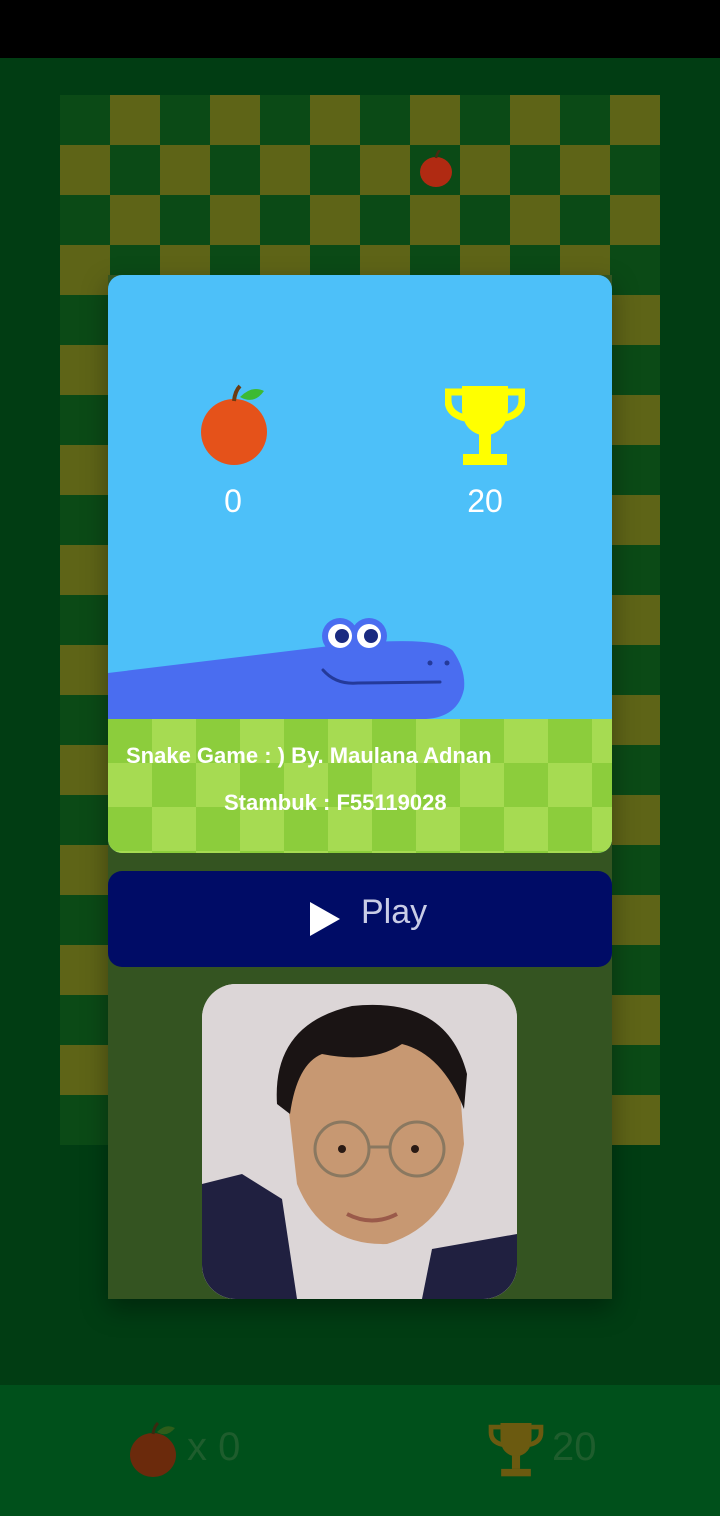 Image resolution: width=720 pixels, height=1516 pixels. I want to click on credit-title: Snake Game : ) By. Maulana Adnan, so click(309, 755).